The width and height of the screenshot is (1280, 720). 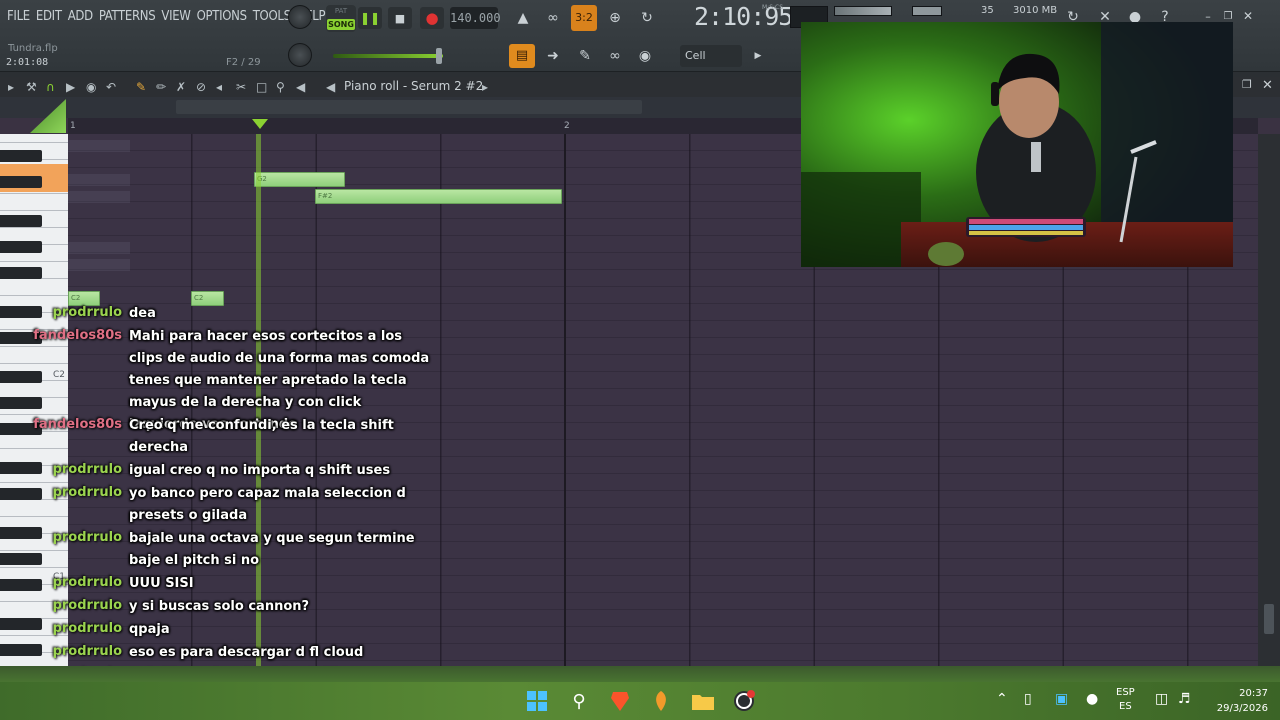 I want to click on output-meter, so click(x=863, y=11).